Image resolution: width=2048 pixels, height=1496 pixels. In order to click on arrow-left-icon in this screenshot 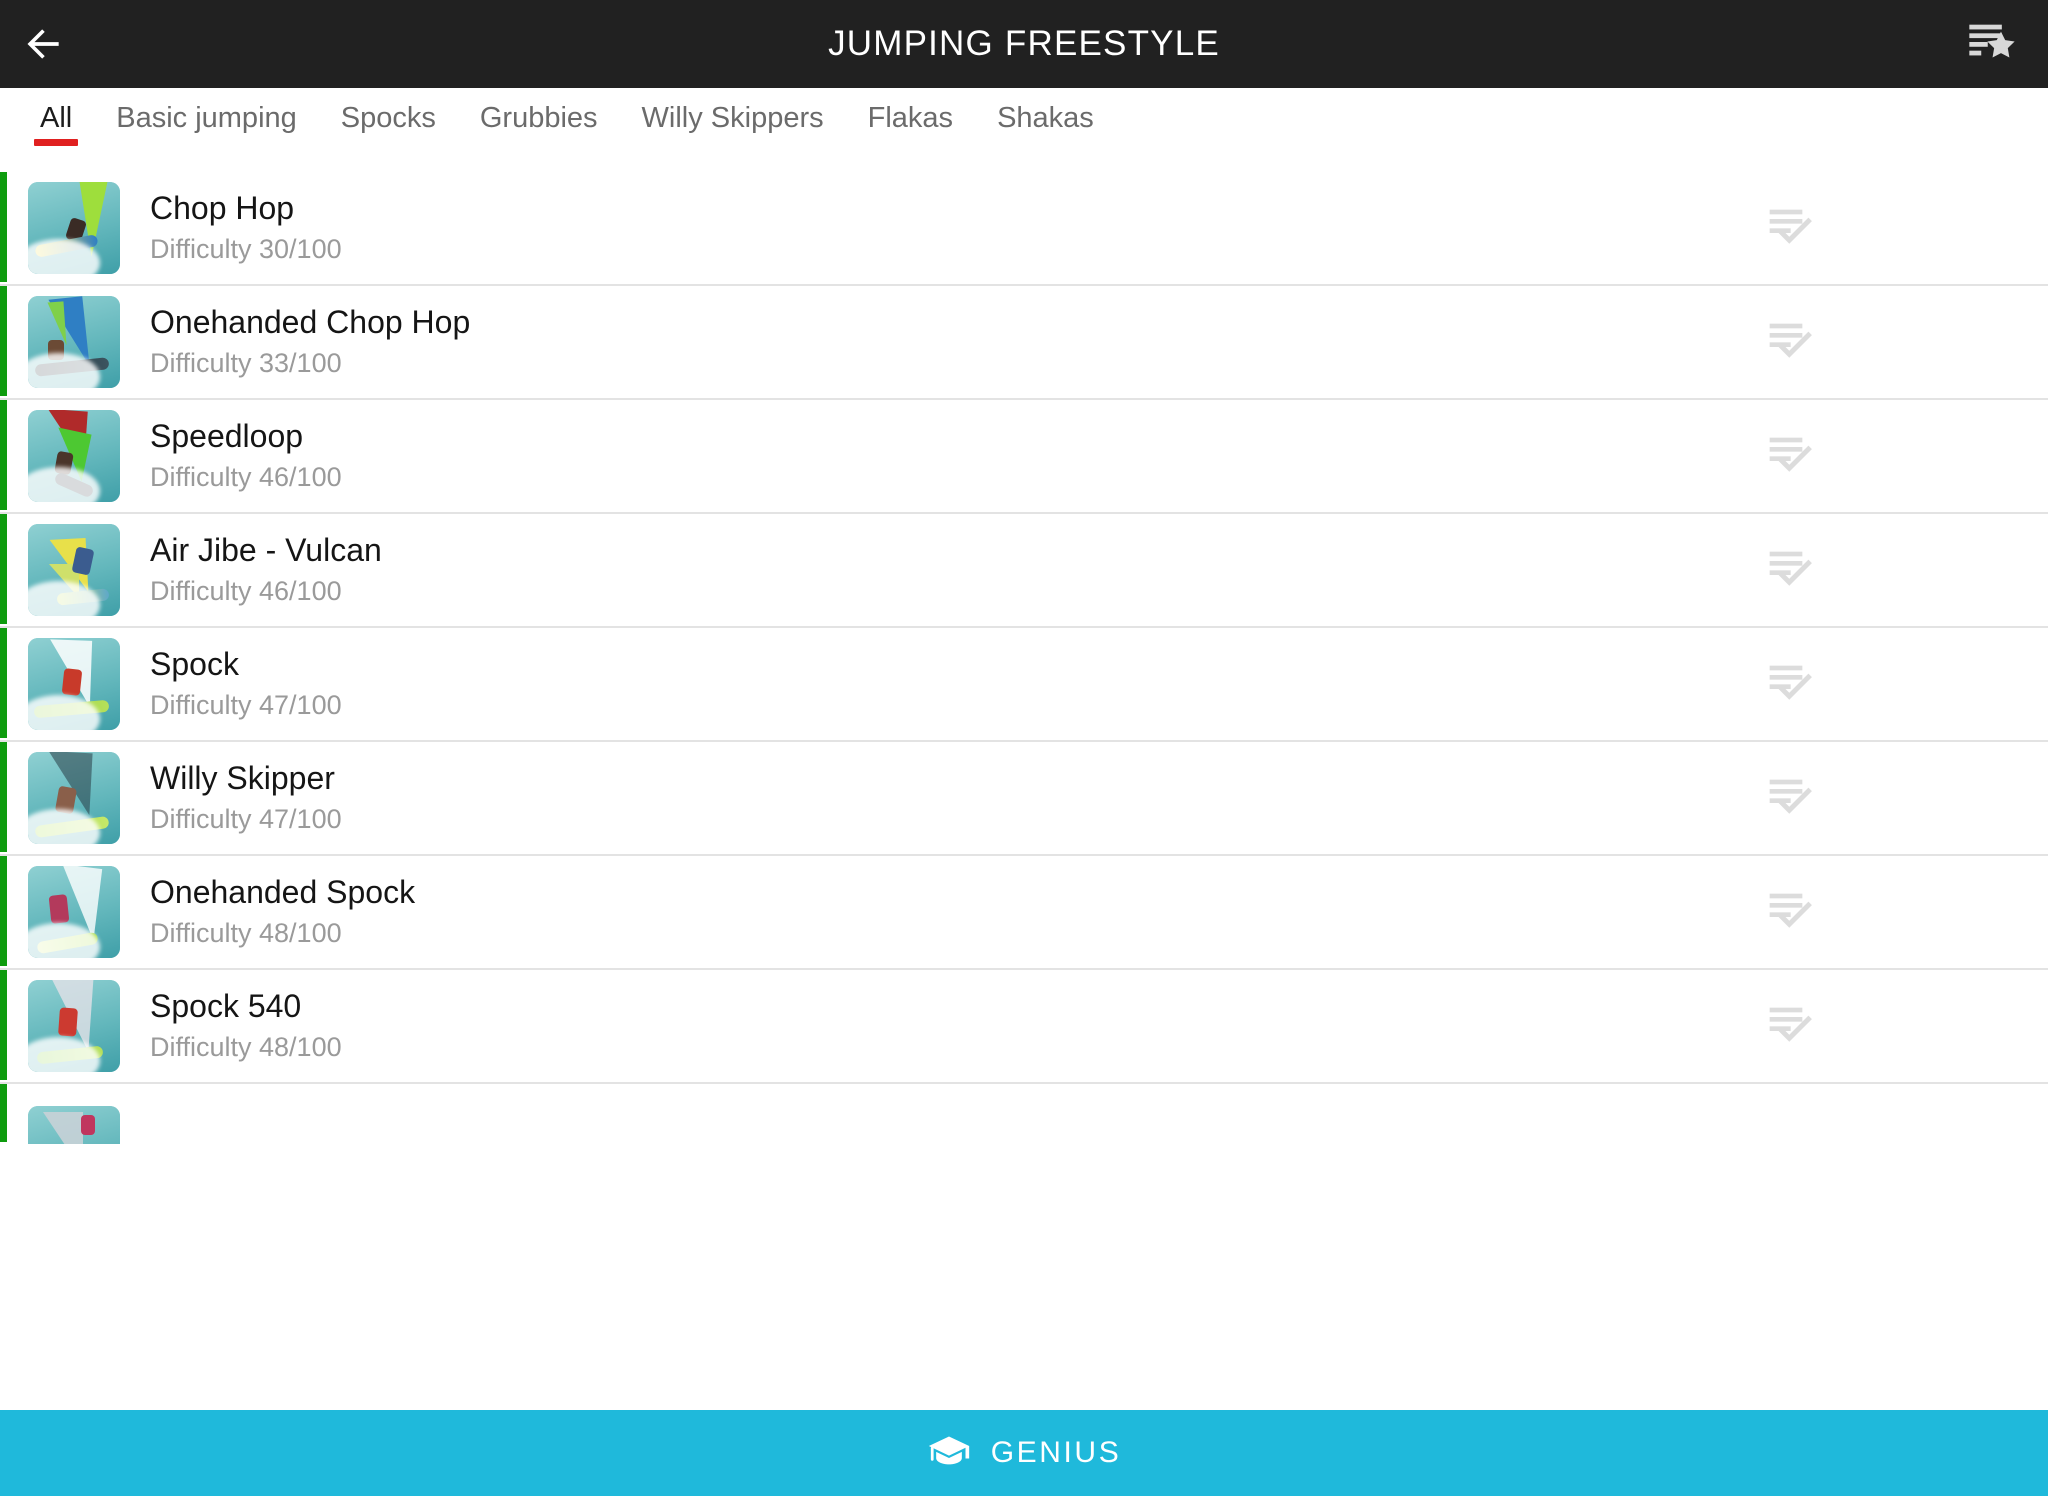, I will do `click(44, 44)`.